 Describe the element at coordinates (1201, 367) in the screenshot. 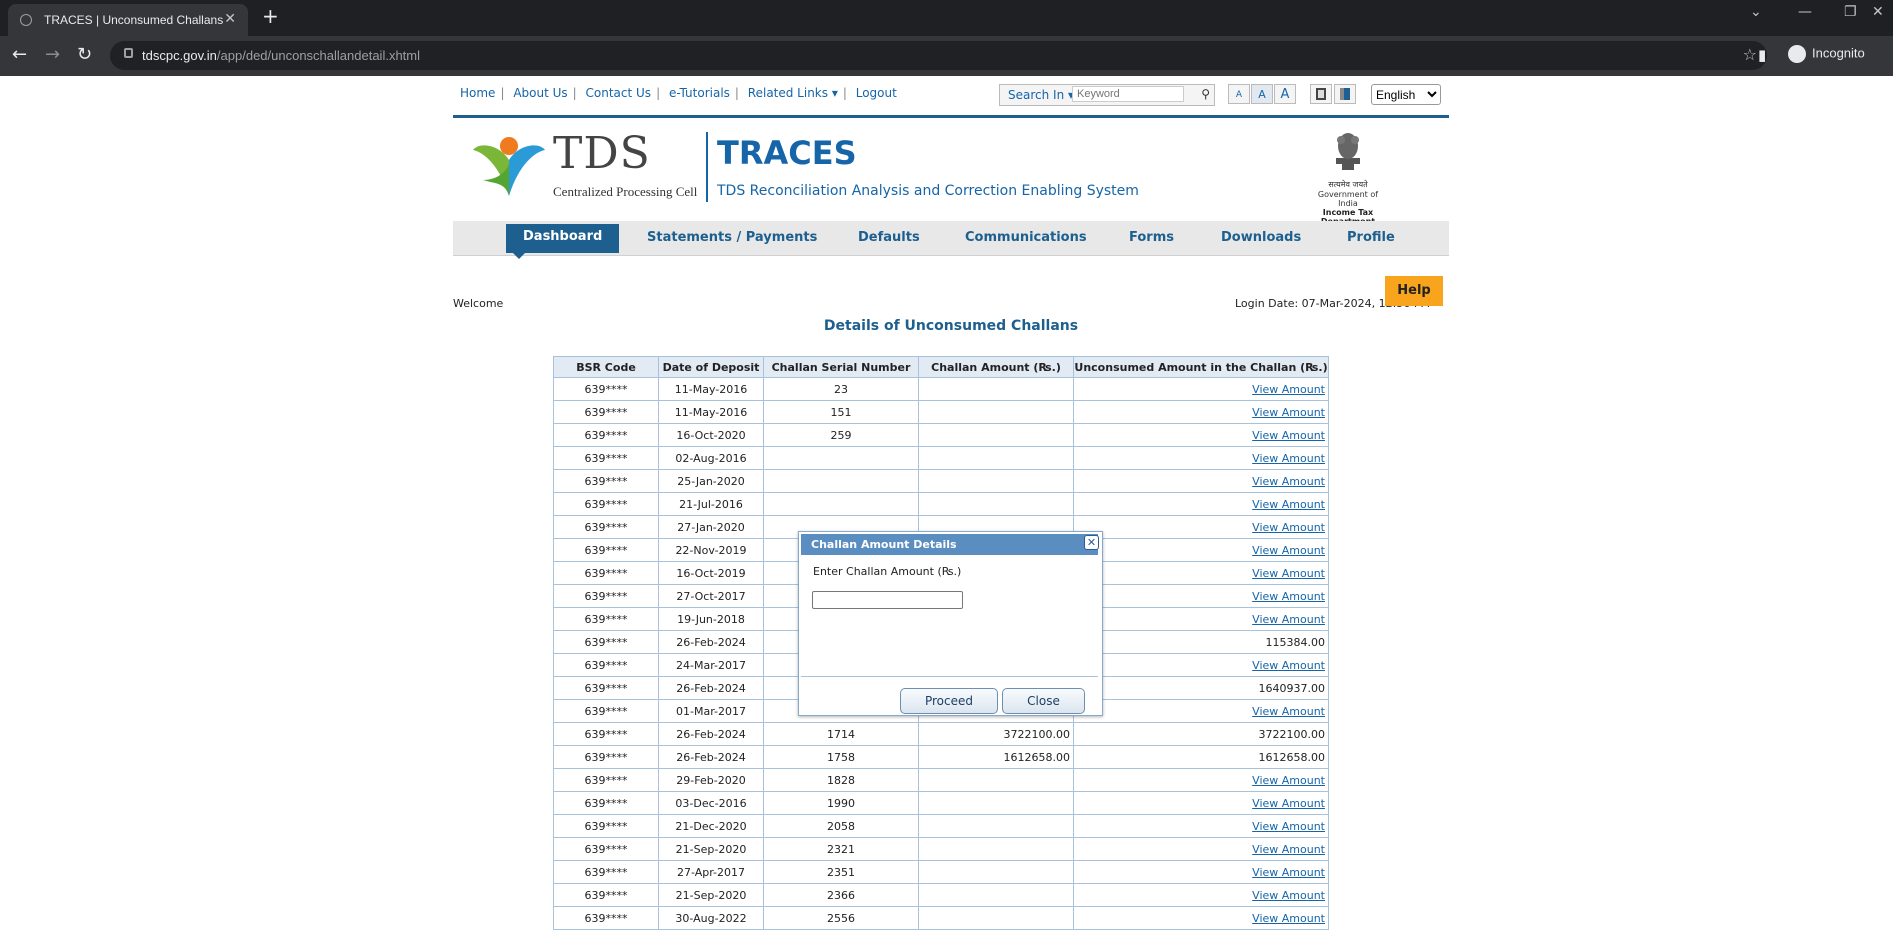

I see `col-unconsumed-amount: Unconsumed Amount in the Challan (₨.)` at that location.